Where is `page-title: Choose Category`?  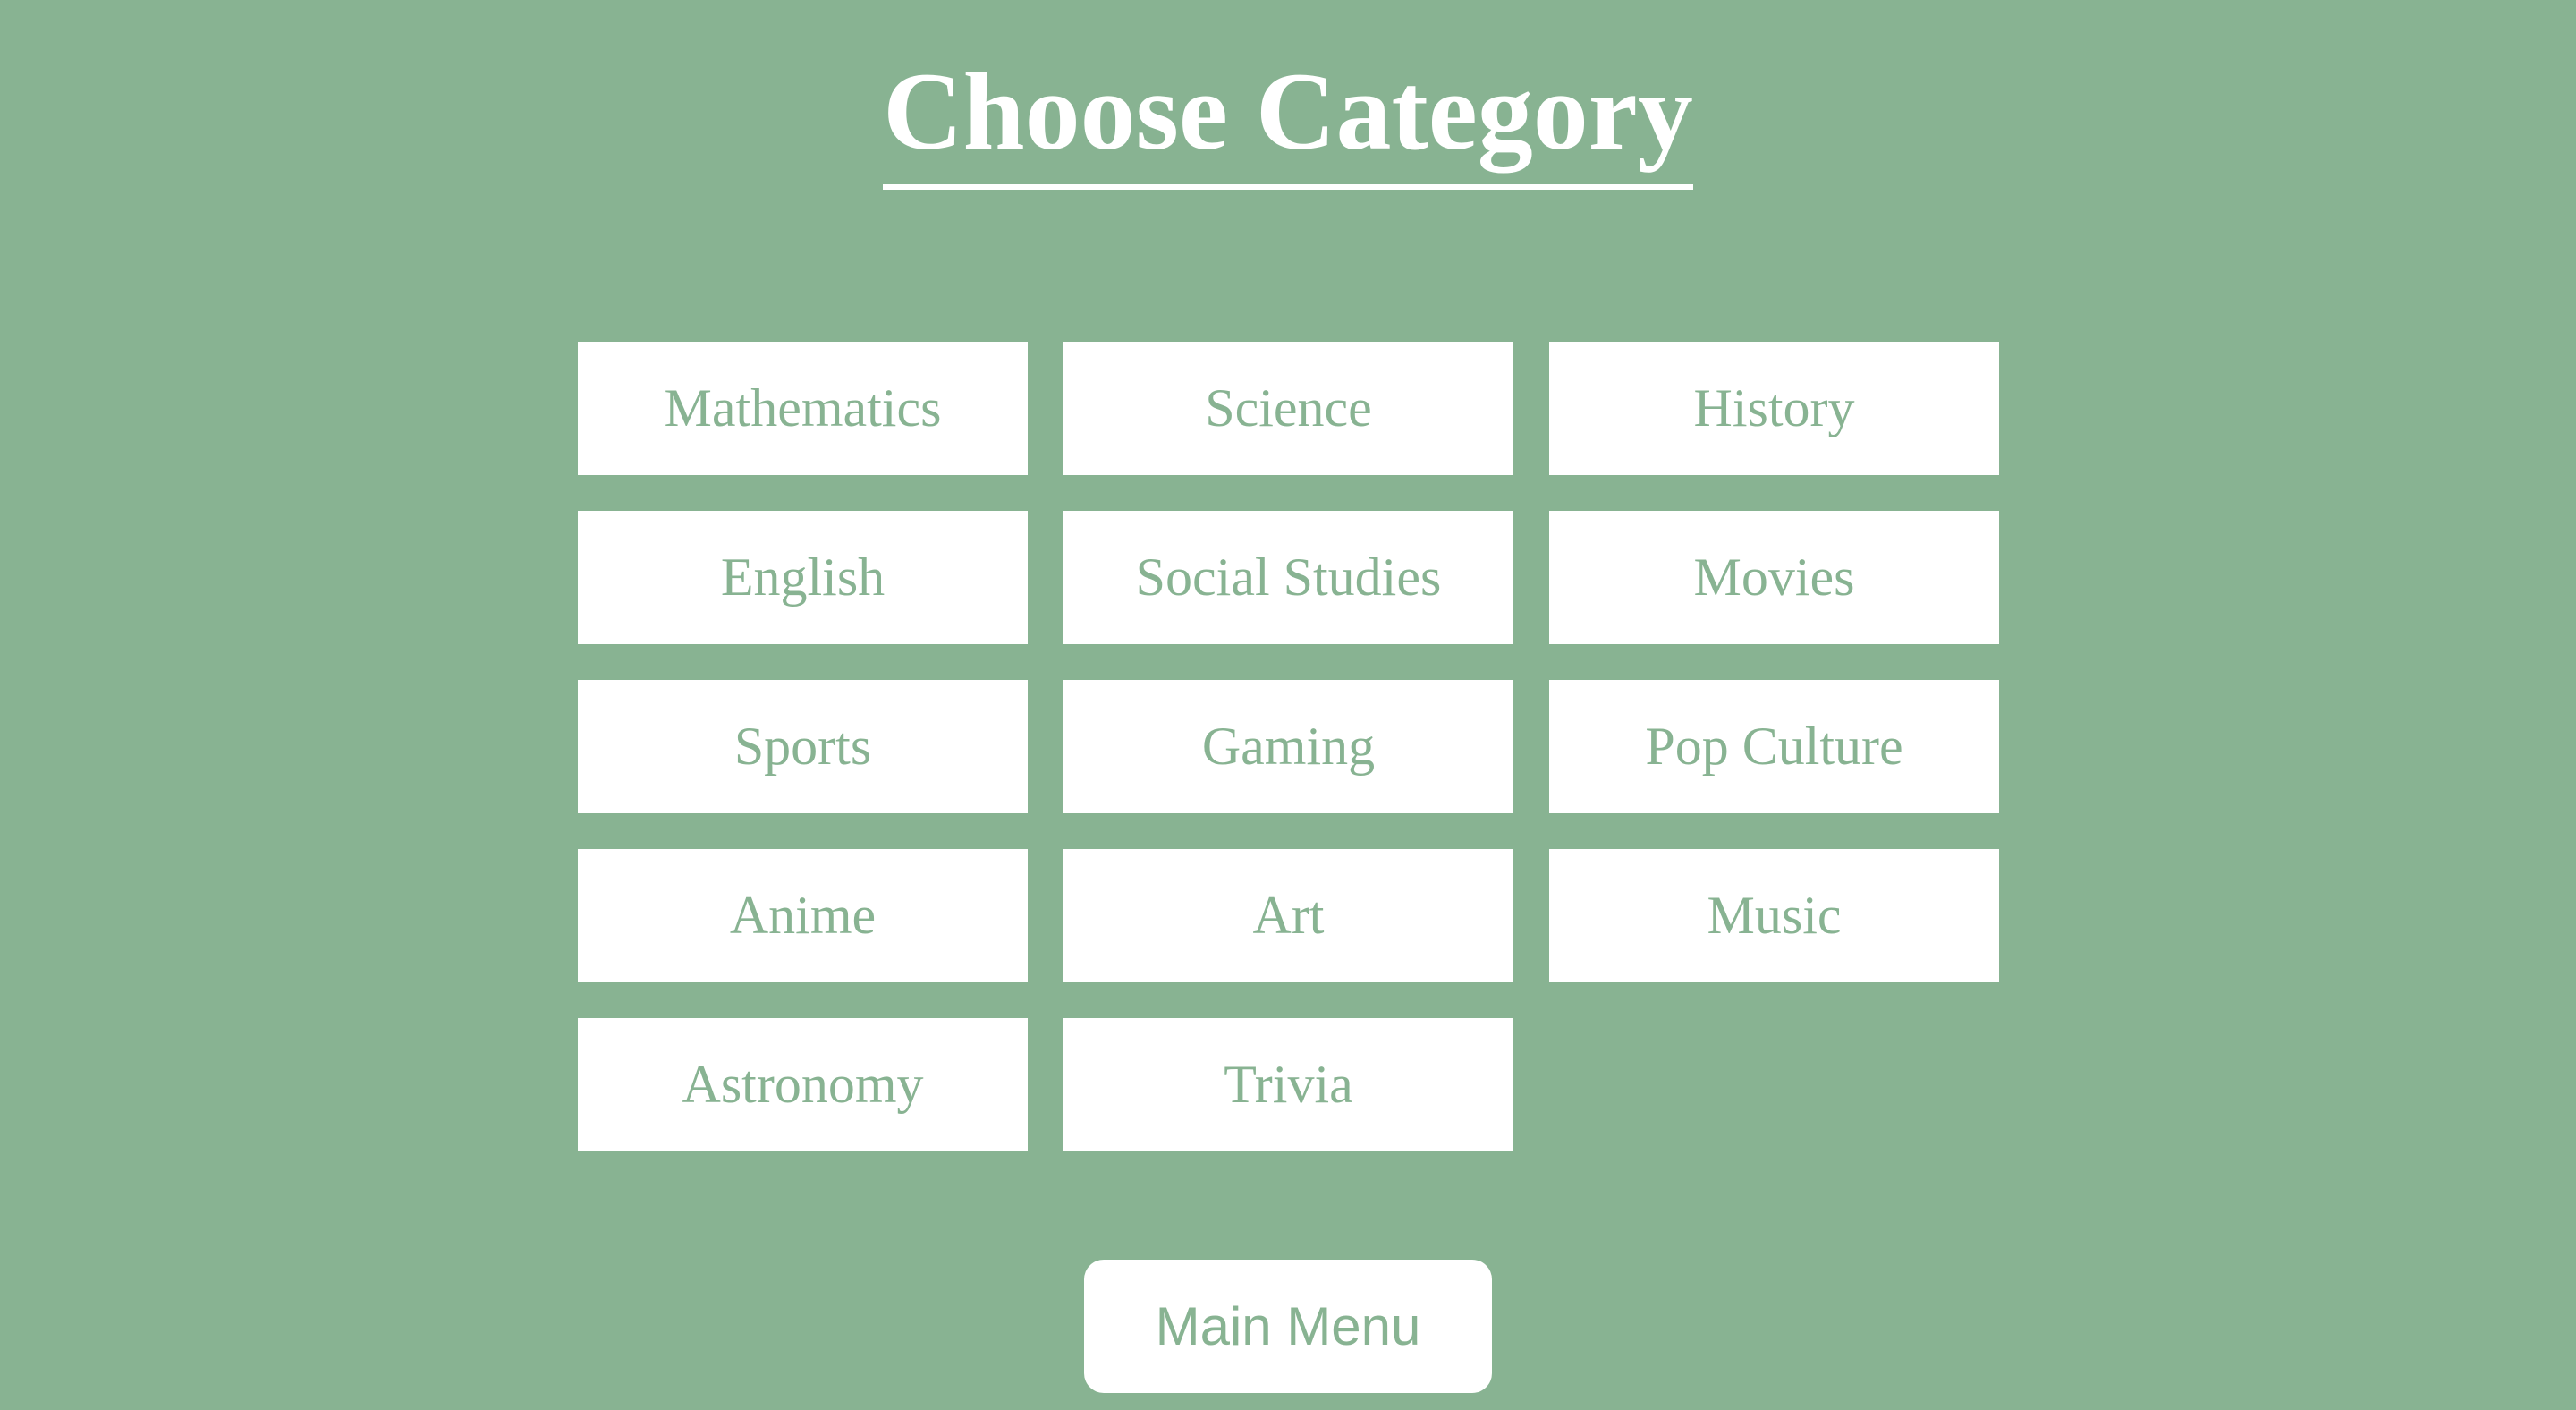
page-title: Choose Category is located at coordinates (1288, 118).